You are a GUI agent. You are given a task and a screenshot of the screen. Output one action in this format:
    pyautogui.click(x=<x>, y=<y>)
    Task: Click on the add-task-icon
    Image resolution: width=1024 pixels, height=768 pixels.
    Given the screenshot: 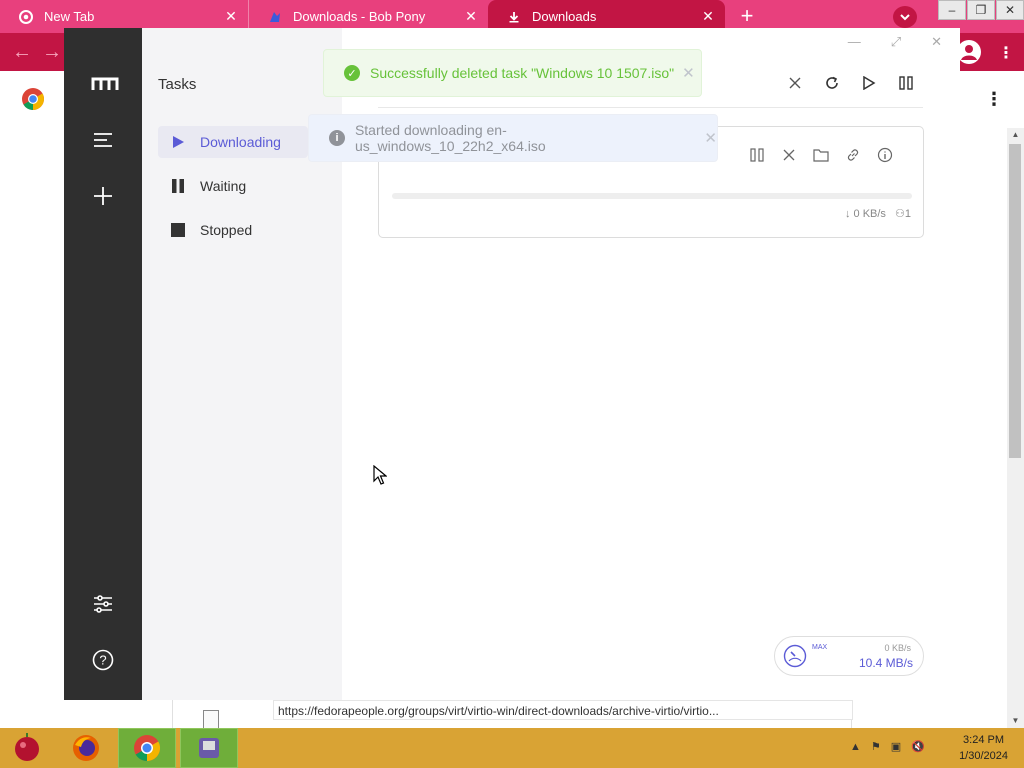 What is the action you would take?
    pyautogui.click(x=103, y=196)
    